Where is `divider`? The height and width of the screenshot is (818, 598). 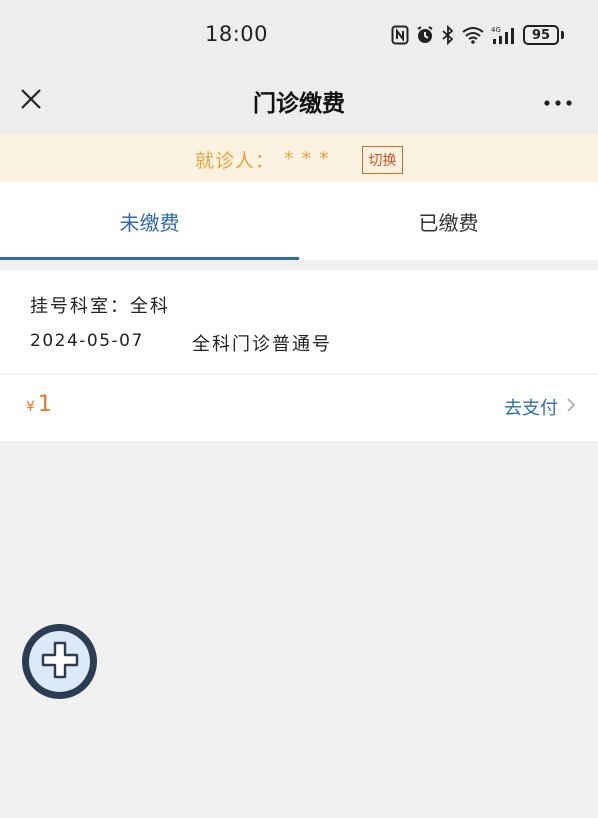
divider is located at coordinates (299, 373).